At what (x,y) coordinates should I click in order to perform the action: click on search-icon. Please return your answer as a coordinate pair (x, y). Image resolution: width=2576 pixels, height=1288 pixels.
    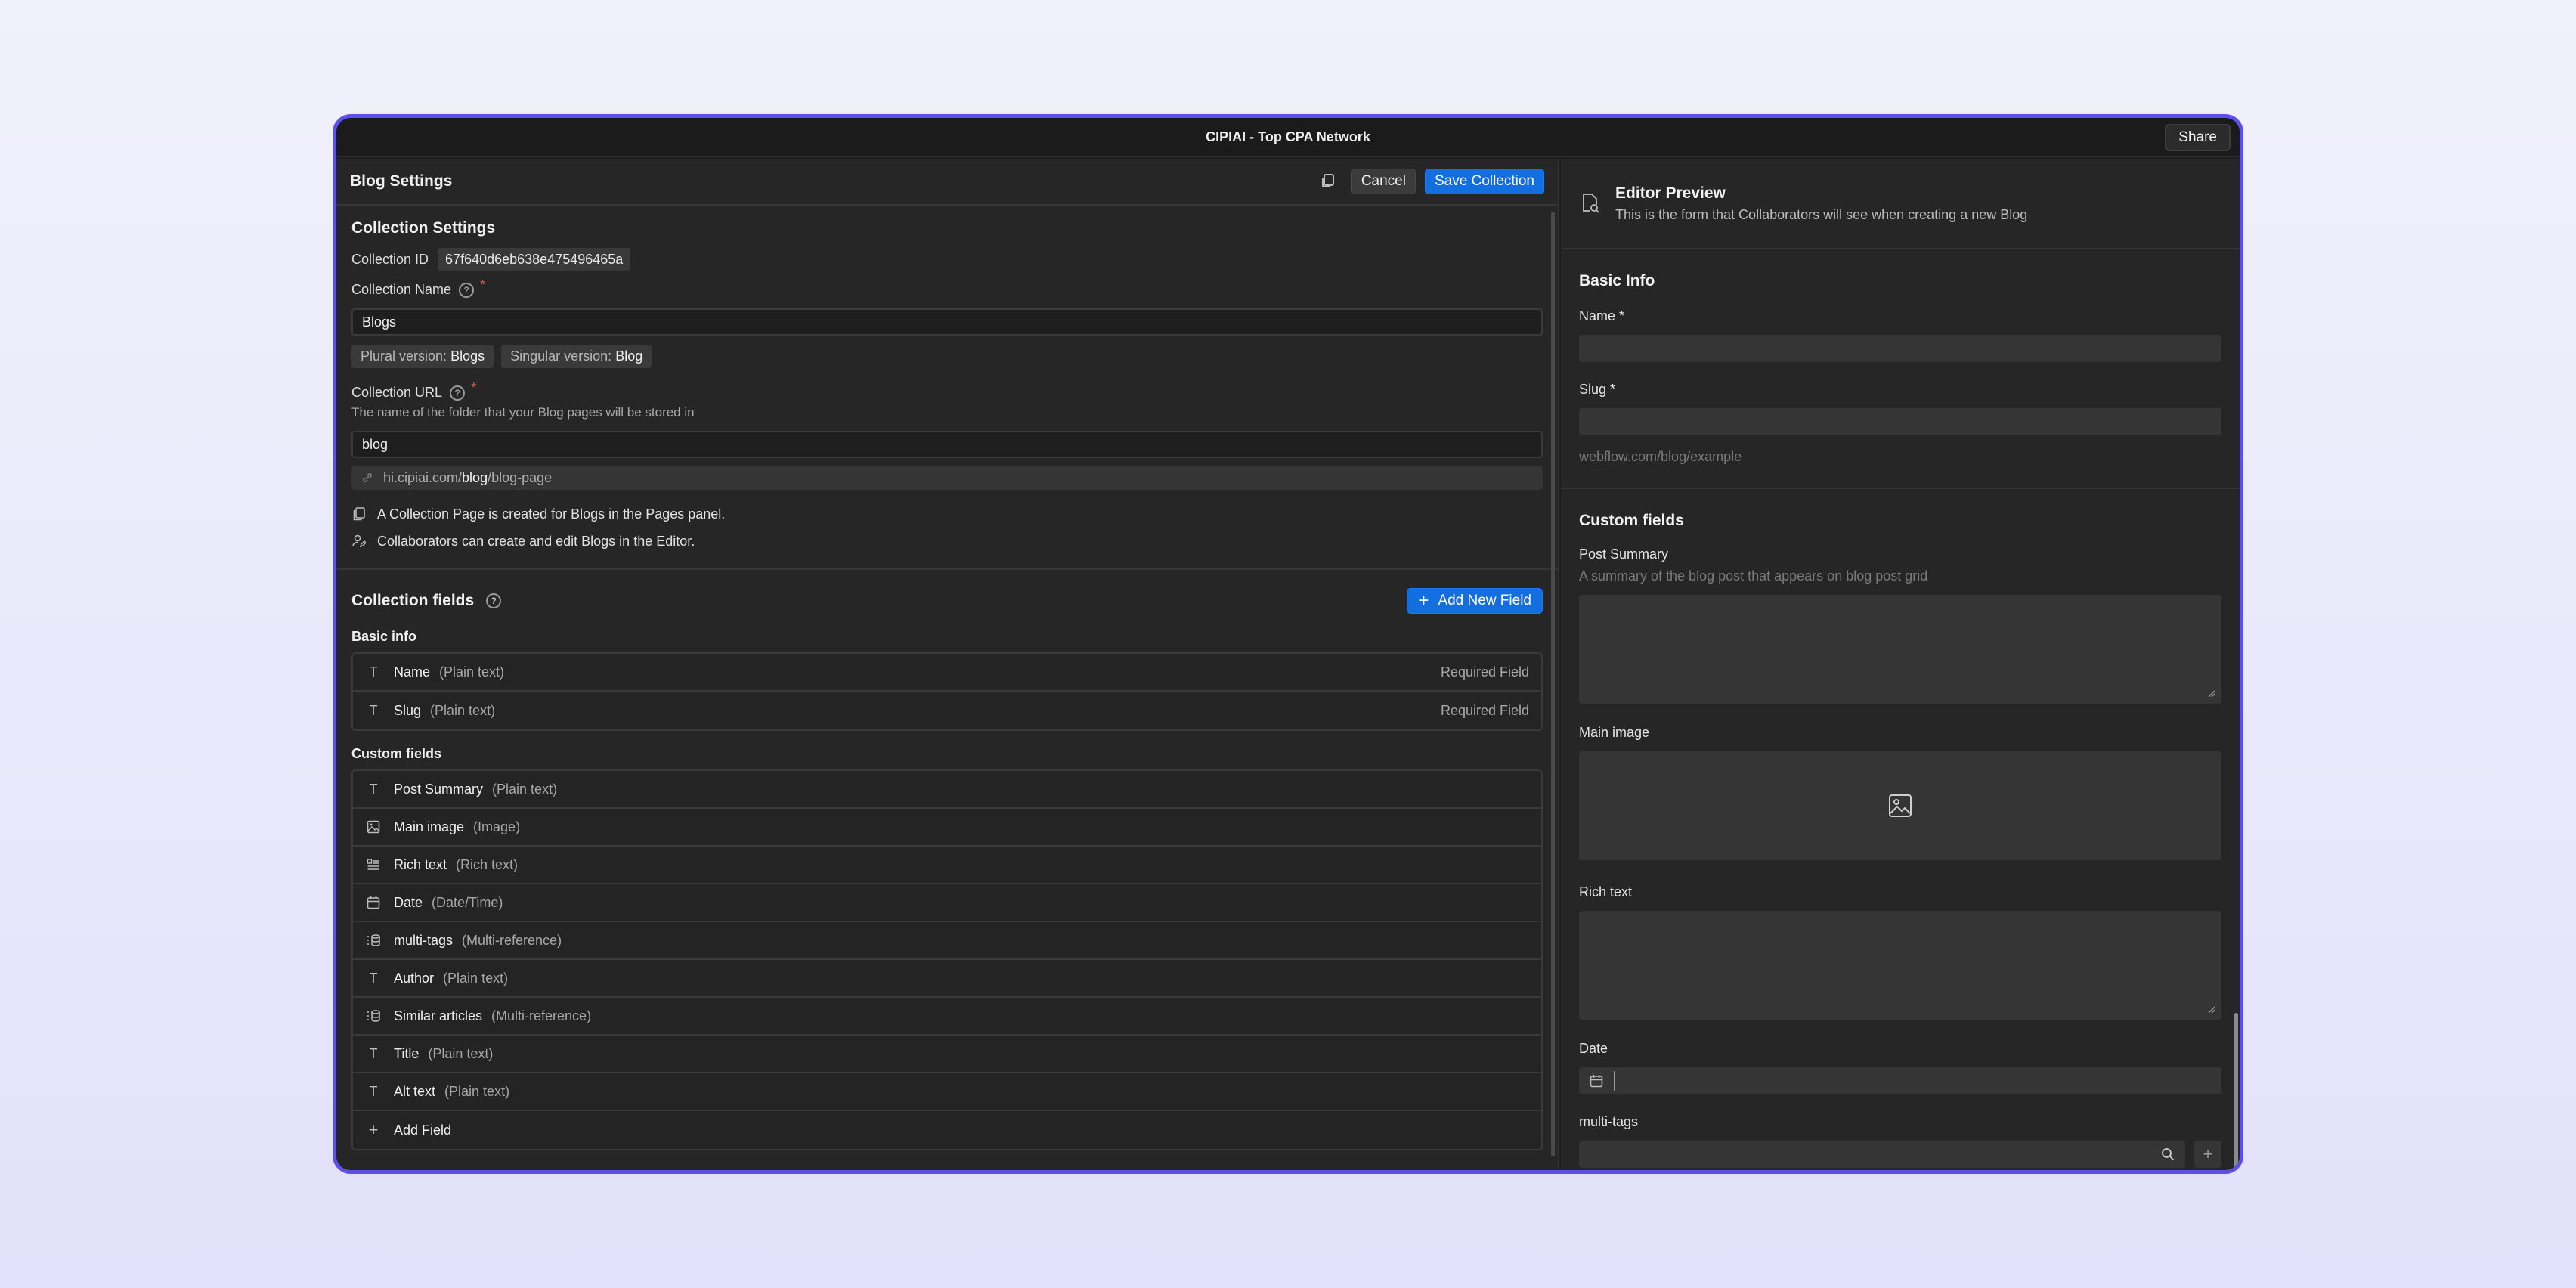
    Looking at the image, I should click on (2168, 1154).